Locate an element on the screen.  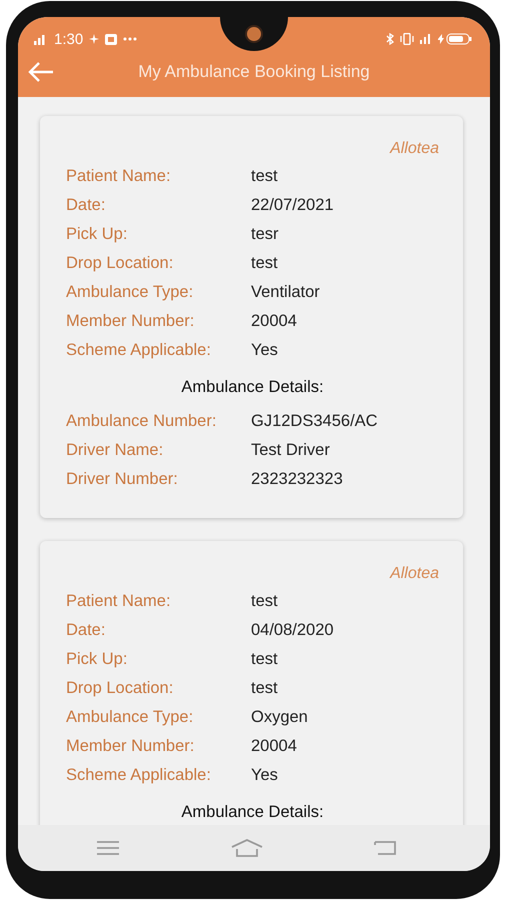
field-value: 04/08/2020 is located at coordinates (292, 630).